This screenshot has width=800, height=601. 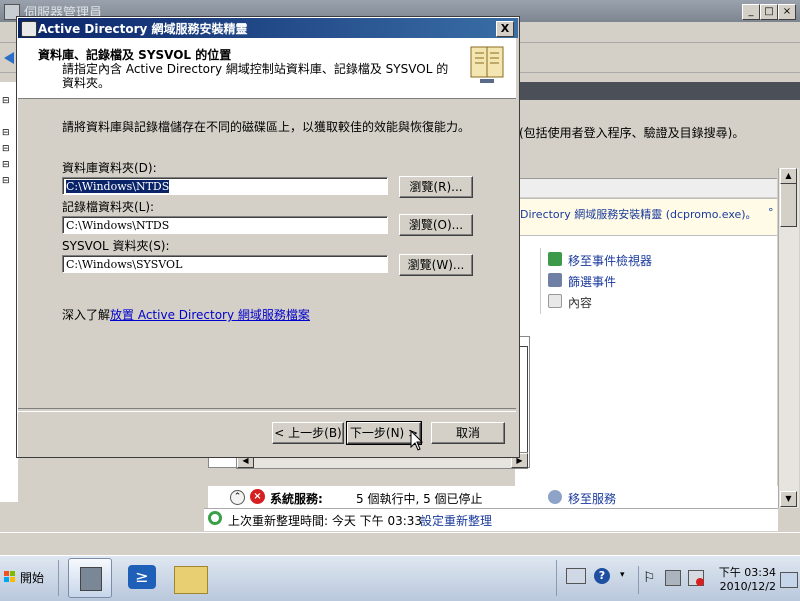 What do you see at coordinates (32, 578) in the screenshot?
I see `start-label: 開始` at bounding box center [32, 578].